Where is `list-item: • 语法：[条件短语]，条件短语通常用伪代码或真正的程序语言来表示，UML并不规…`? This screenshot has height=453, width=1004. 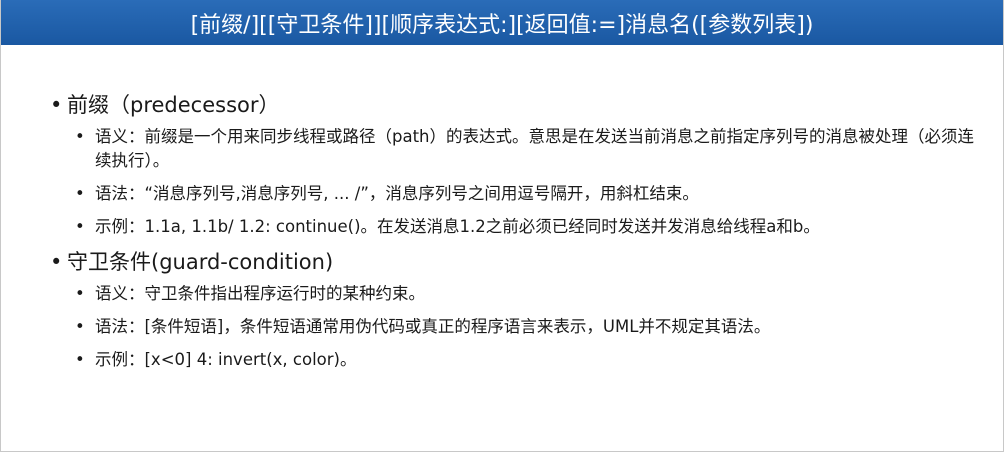
list-item: • 语法：[条件短语]，条件短语通常用伪代码或真正的程序语言来表示，UML并不规… is located at coordinates (523, 327).